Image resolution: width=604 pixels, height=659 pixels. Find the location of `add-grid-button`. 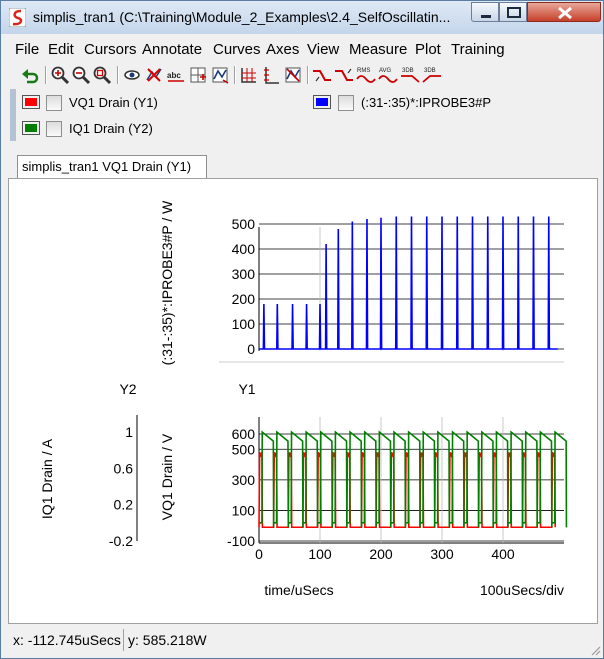

add-grid-button is located at coordinates (198, 75).